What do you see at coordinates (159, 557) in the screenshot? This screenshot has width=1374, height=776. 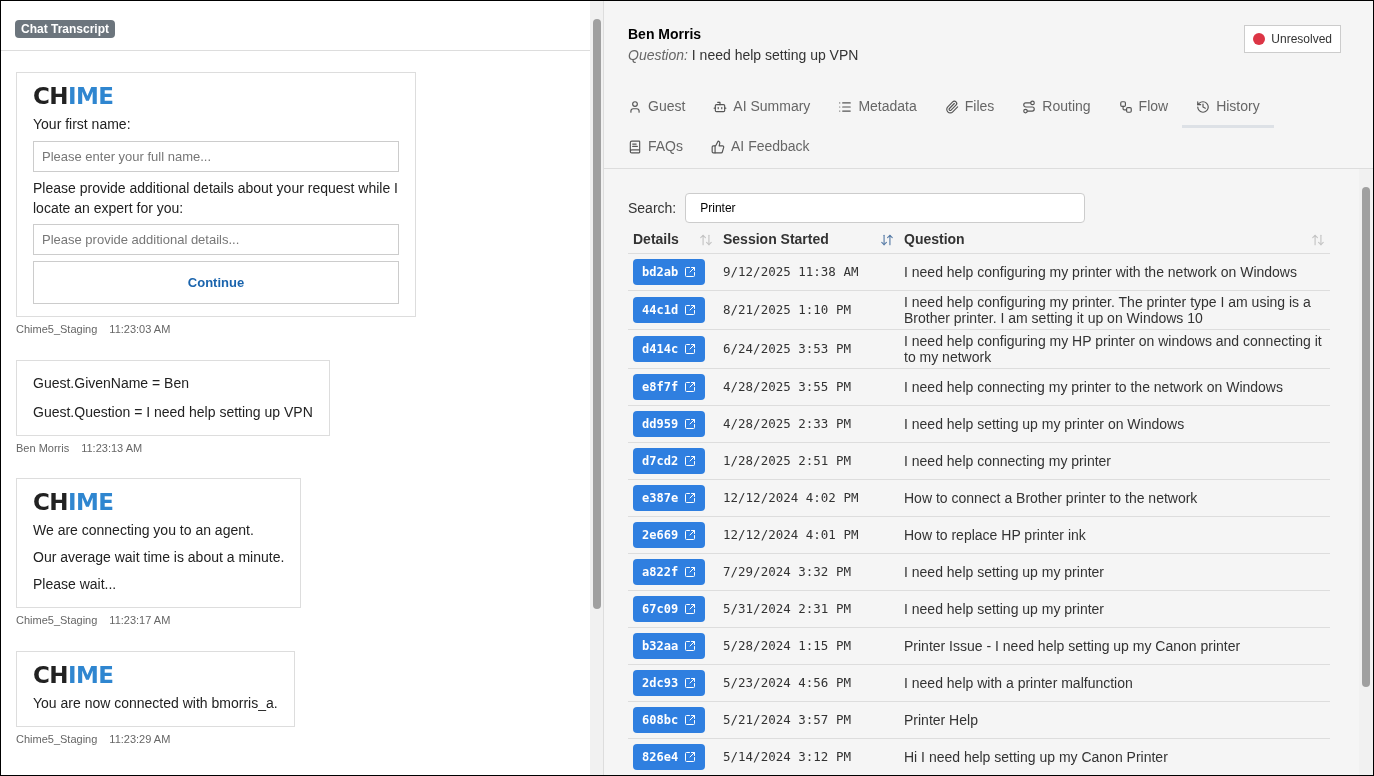 I see `message-line: Our average wait time is about a minute.` at bounding box center [159, 557].